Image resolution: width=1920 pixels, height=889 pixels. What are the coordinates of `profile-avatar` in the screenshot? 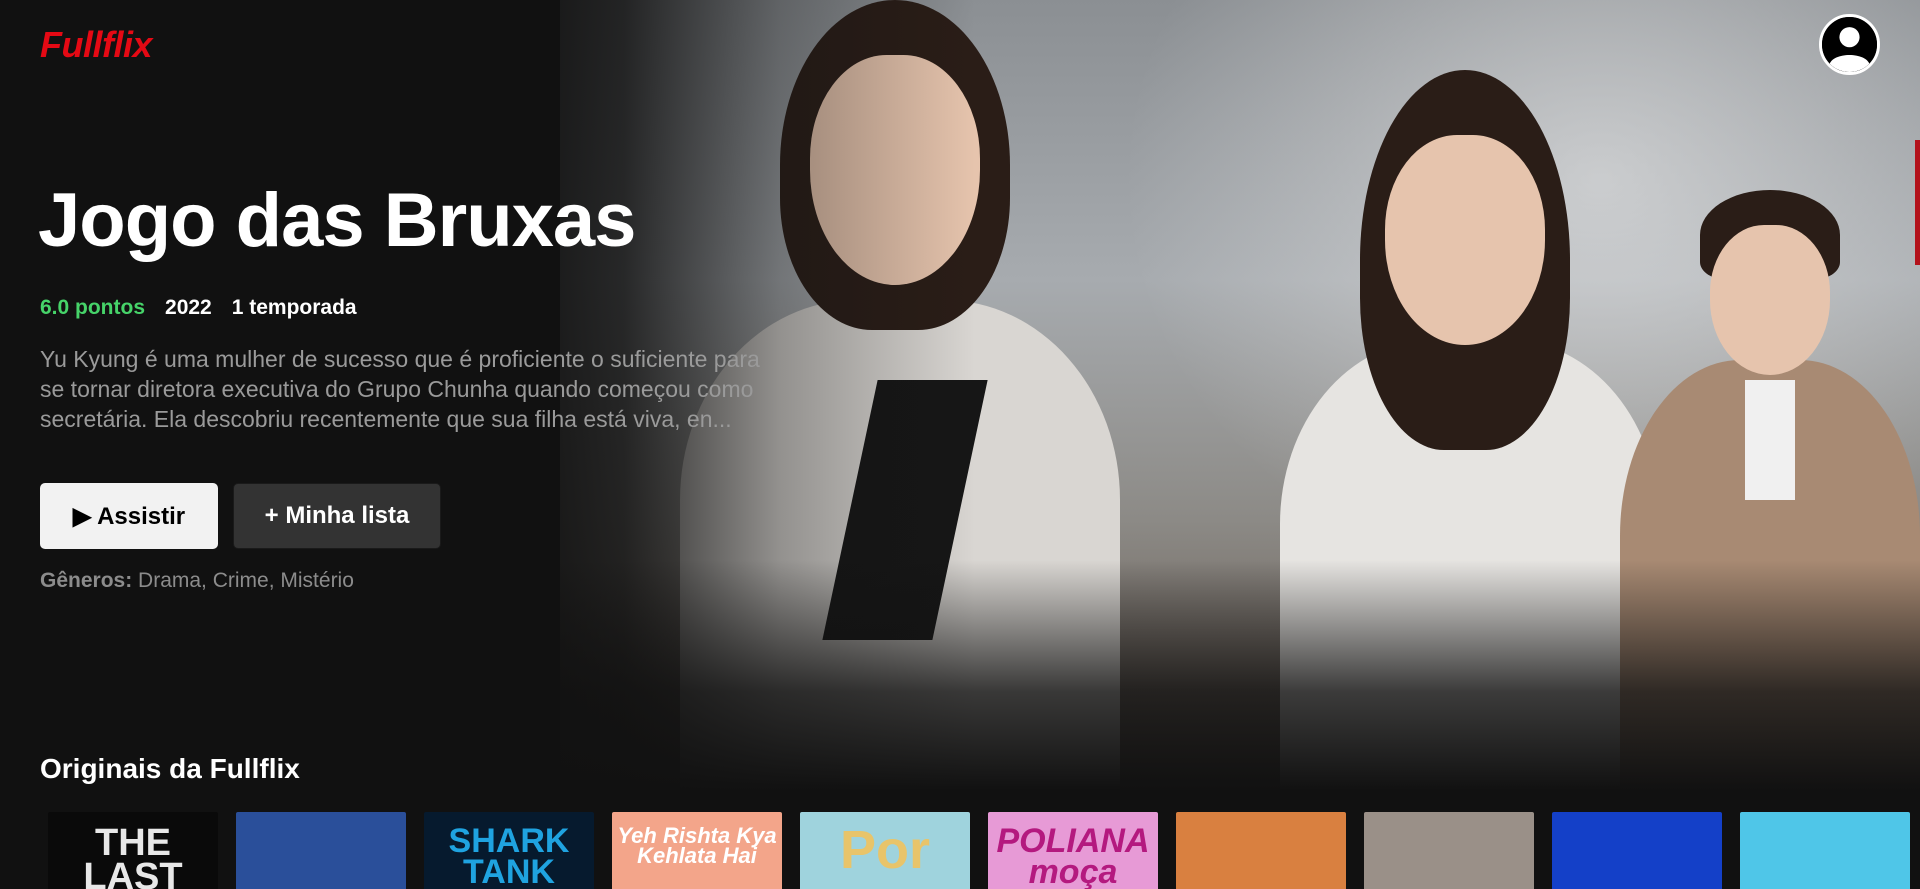 It's located at (1849, 44).